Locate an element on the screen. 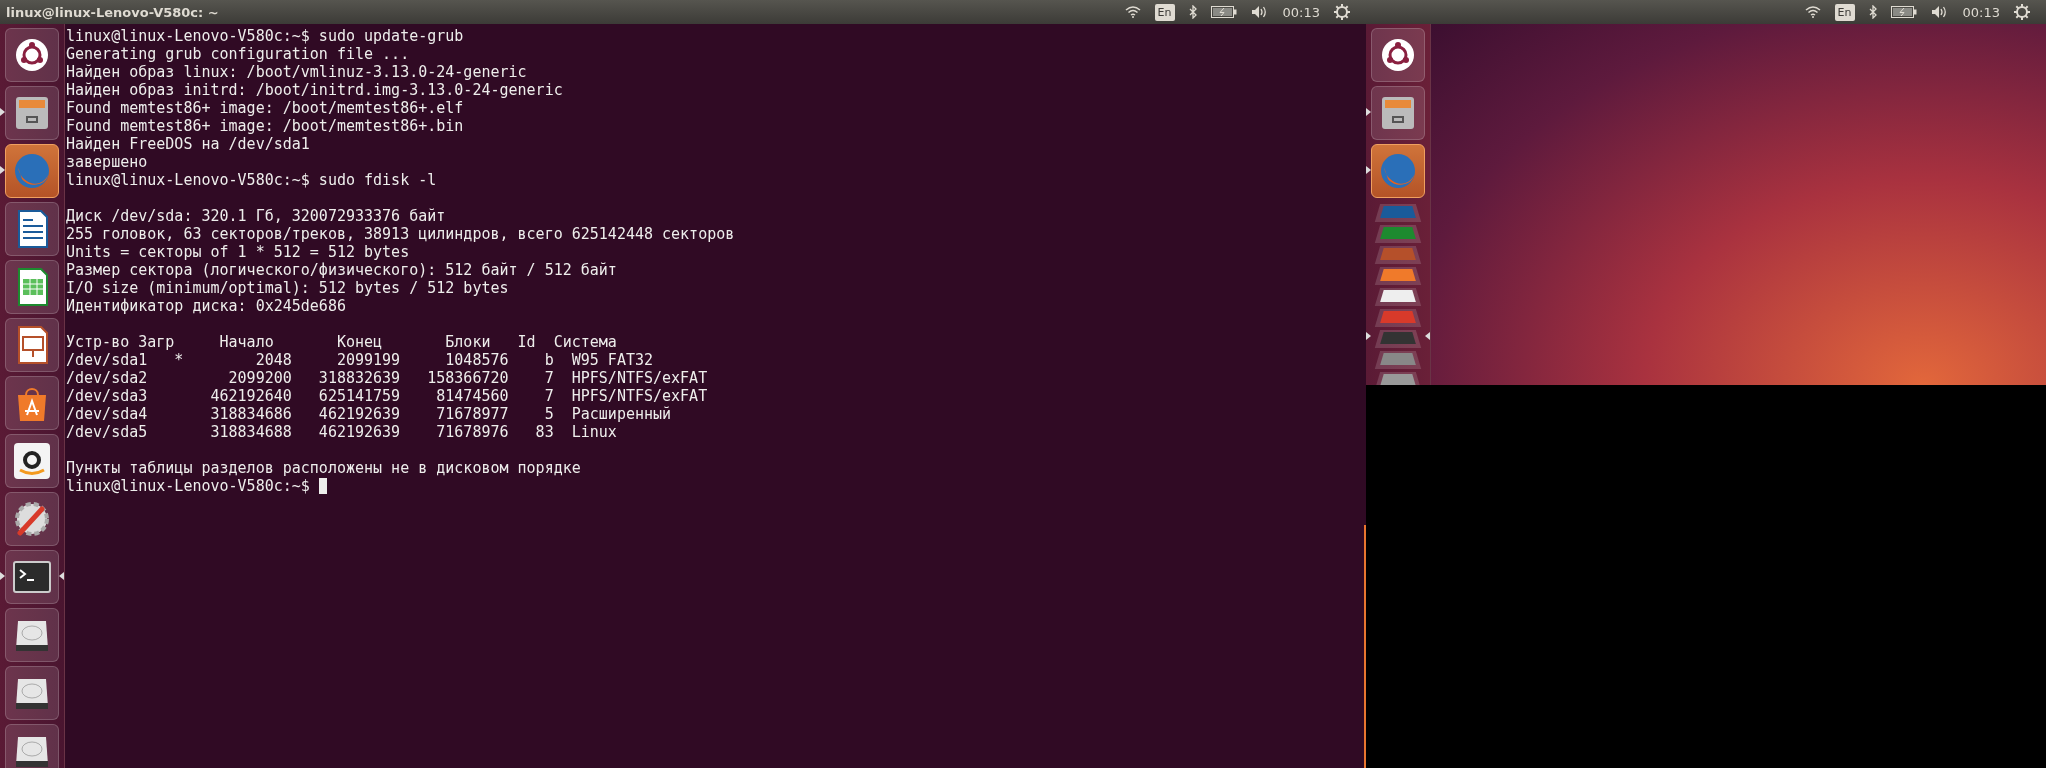  terminal-line: Диск /dev/sda: 320.1 Гб, 320072933376 байт is located at coordinates (256, 216).